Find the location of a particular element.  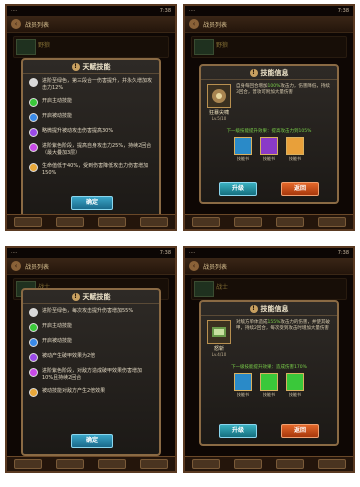

talent-row: 被动产生破甲效果为2倍 is located at coordinates (91, 357).